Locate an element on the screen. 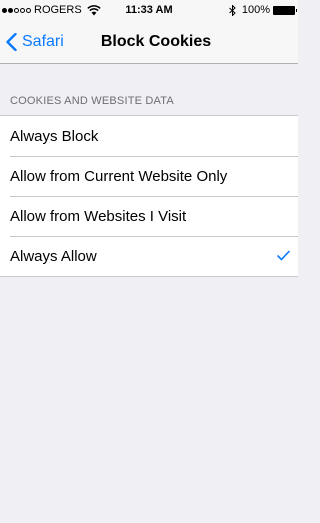  carrier-name: ROGERS is located at coordinates (58, 10).